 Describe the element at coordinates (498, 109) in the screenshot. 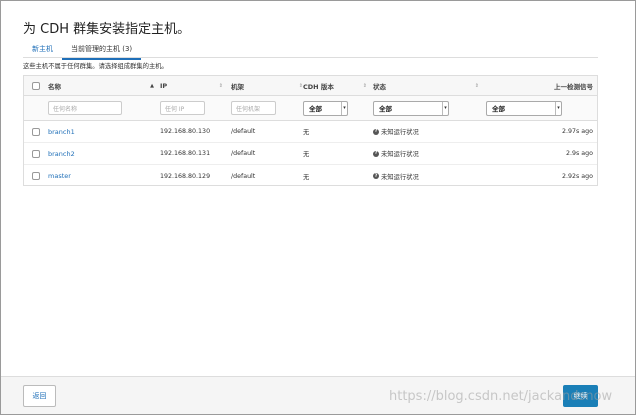

I see `heartbeat-filter-value: 全部` at that location.